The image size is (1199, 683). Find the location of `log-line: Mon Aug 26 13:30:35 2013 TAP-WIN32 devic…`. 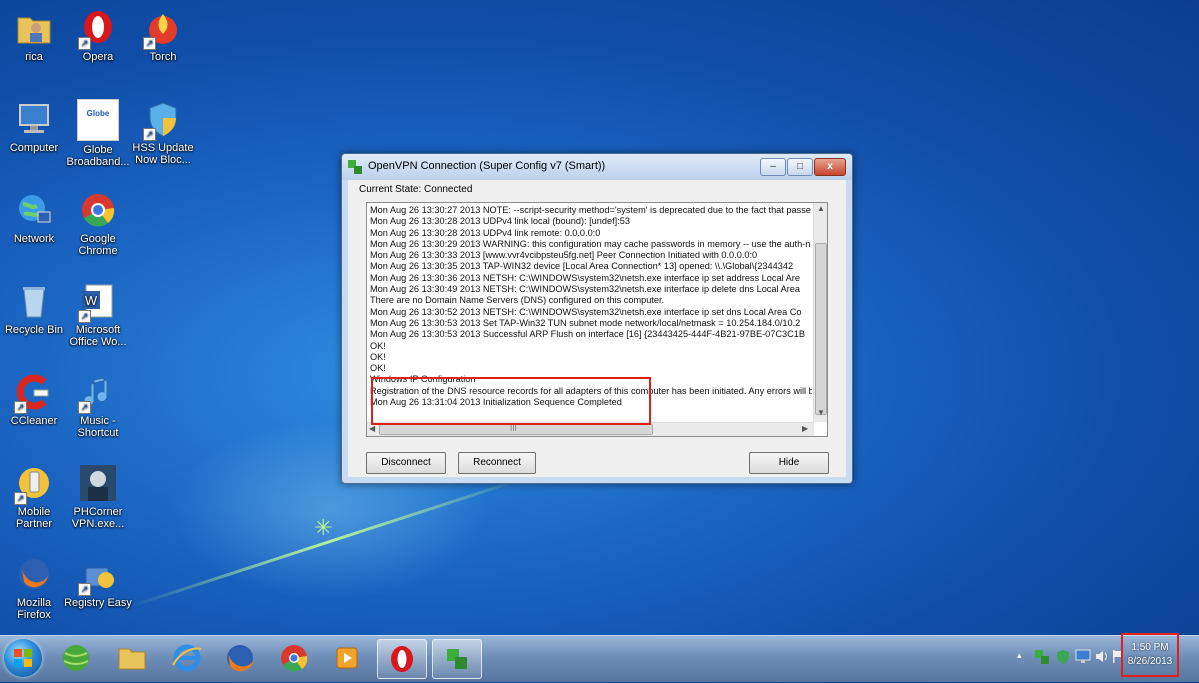

log-line: Mon Aug 26 13:30:35 2013 TAP-WIN32 devic… is located at coordinates (582, 266).